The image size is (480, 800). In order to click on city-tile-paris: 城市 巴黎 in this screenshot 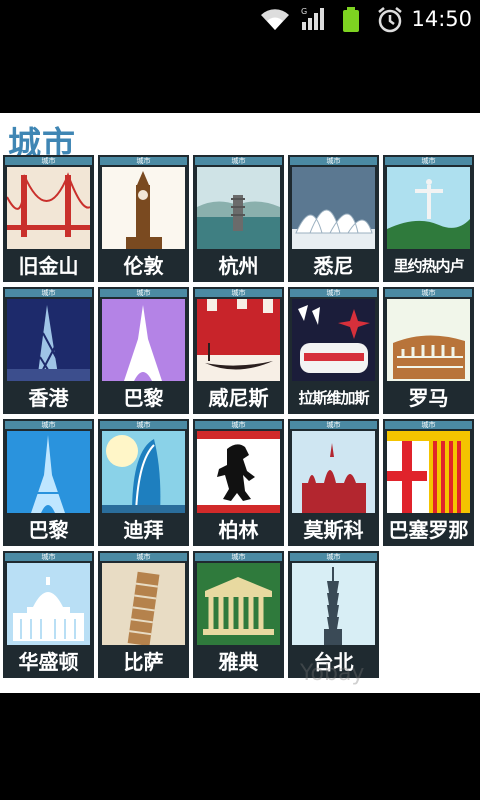, I will do `click(143, 350)`.